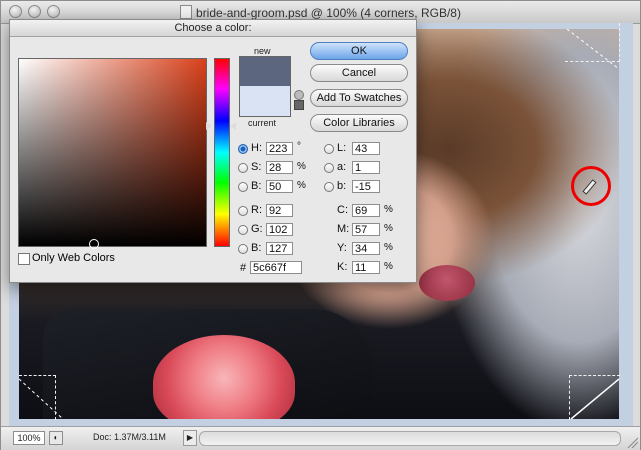 The image size is (641, 450). Describe the element at coordinates (129, 437) in the screenshot. I see `document-size-info: Doc: 1.37M/3.11M` at that location.